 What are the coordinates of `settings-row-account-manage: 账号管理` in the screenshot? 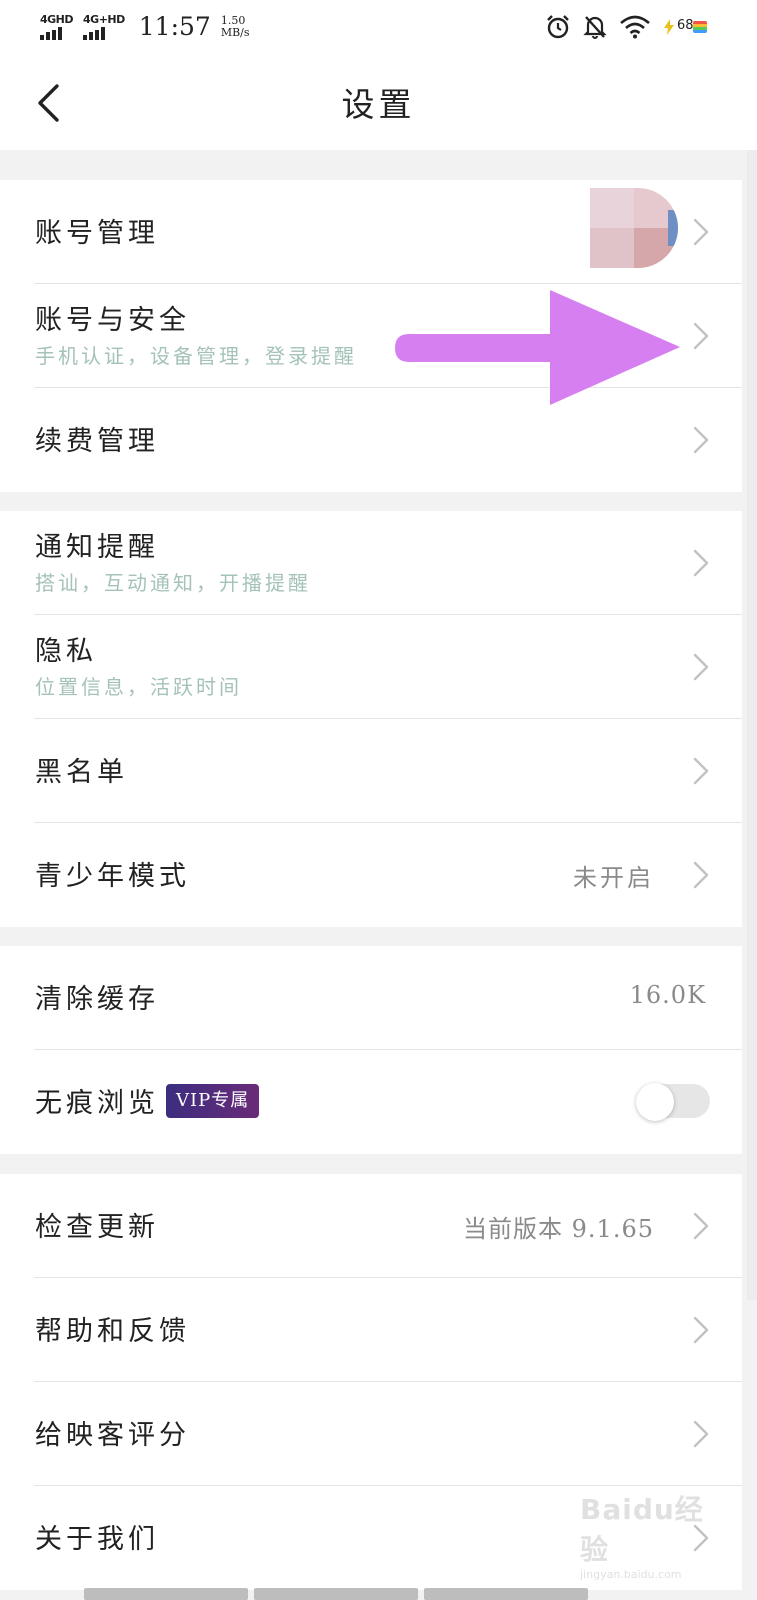 It's located at (371, 232).